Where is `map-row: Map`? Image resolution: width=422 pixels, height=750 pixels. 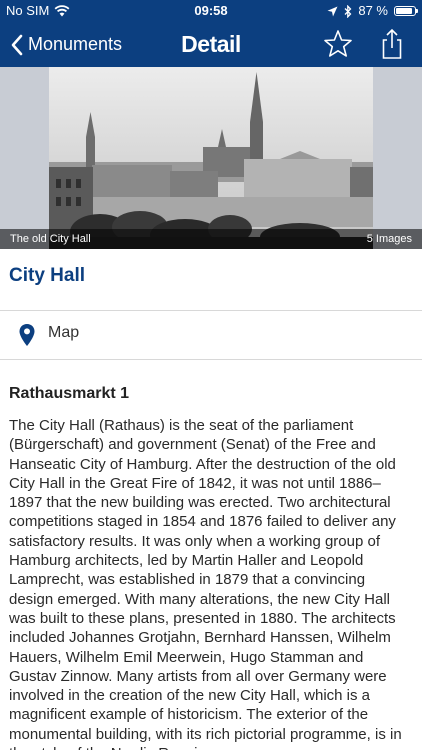
map-row: Map is located at coordinates (211, 335).